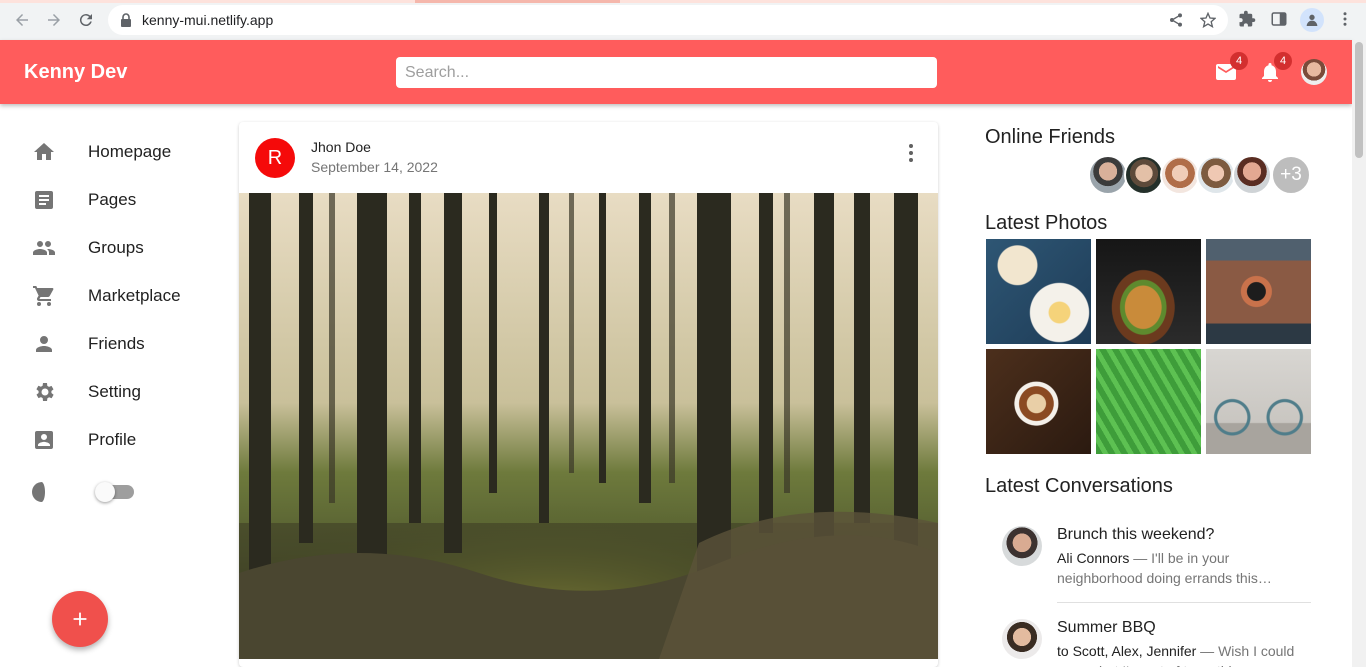 The width and height of the screenshot is (1366, 667). What do you see at coordinates (1314, 72) in the screenshot?
I see `user-avatar` at bounding box center [1314, 72].